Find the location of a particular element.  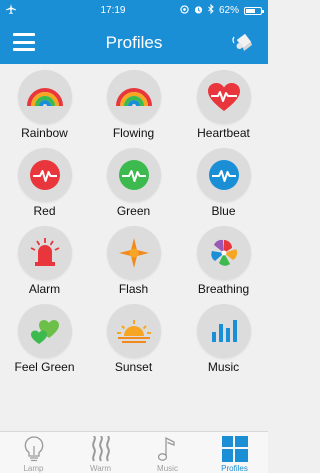

profile-red: Red is located at coordinates (44, 181).